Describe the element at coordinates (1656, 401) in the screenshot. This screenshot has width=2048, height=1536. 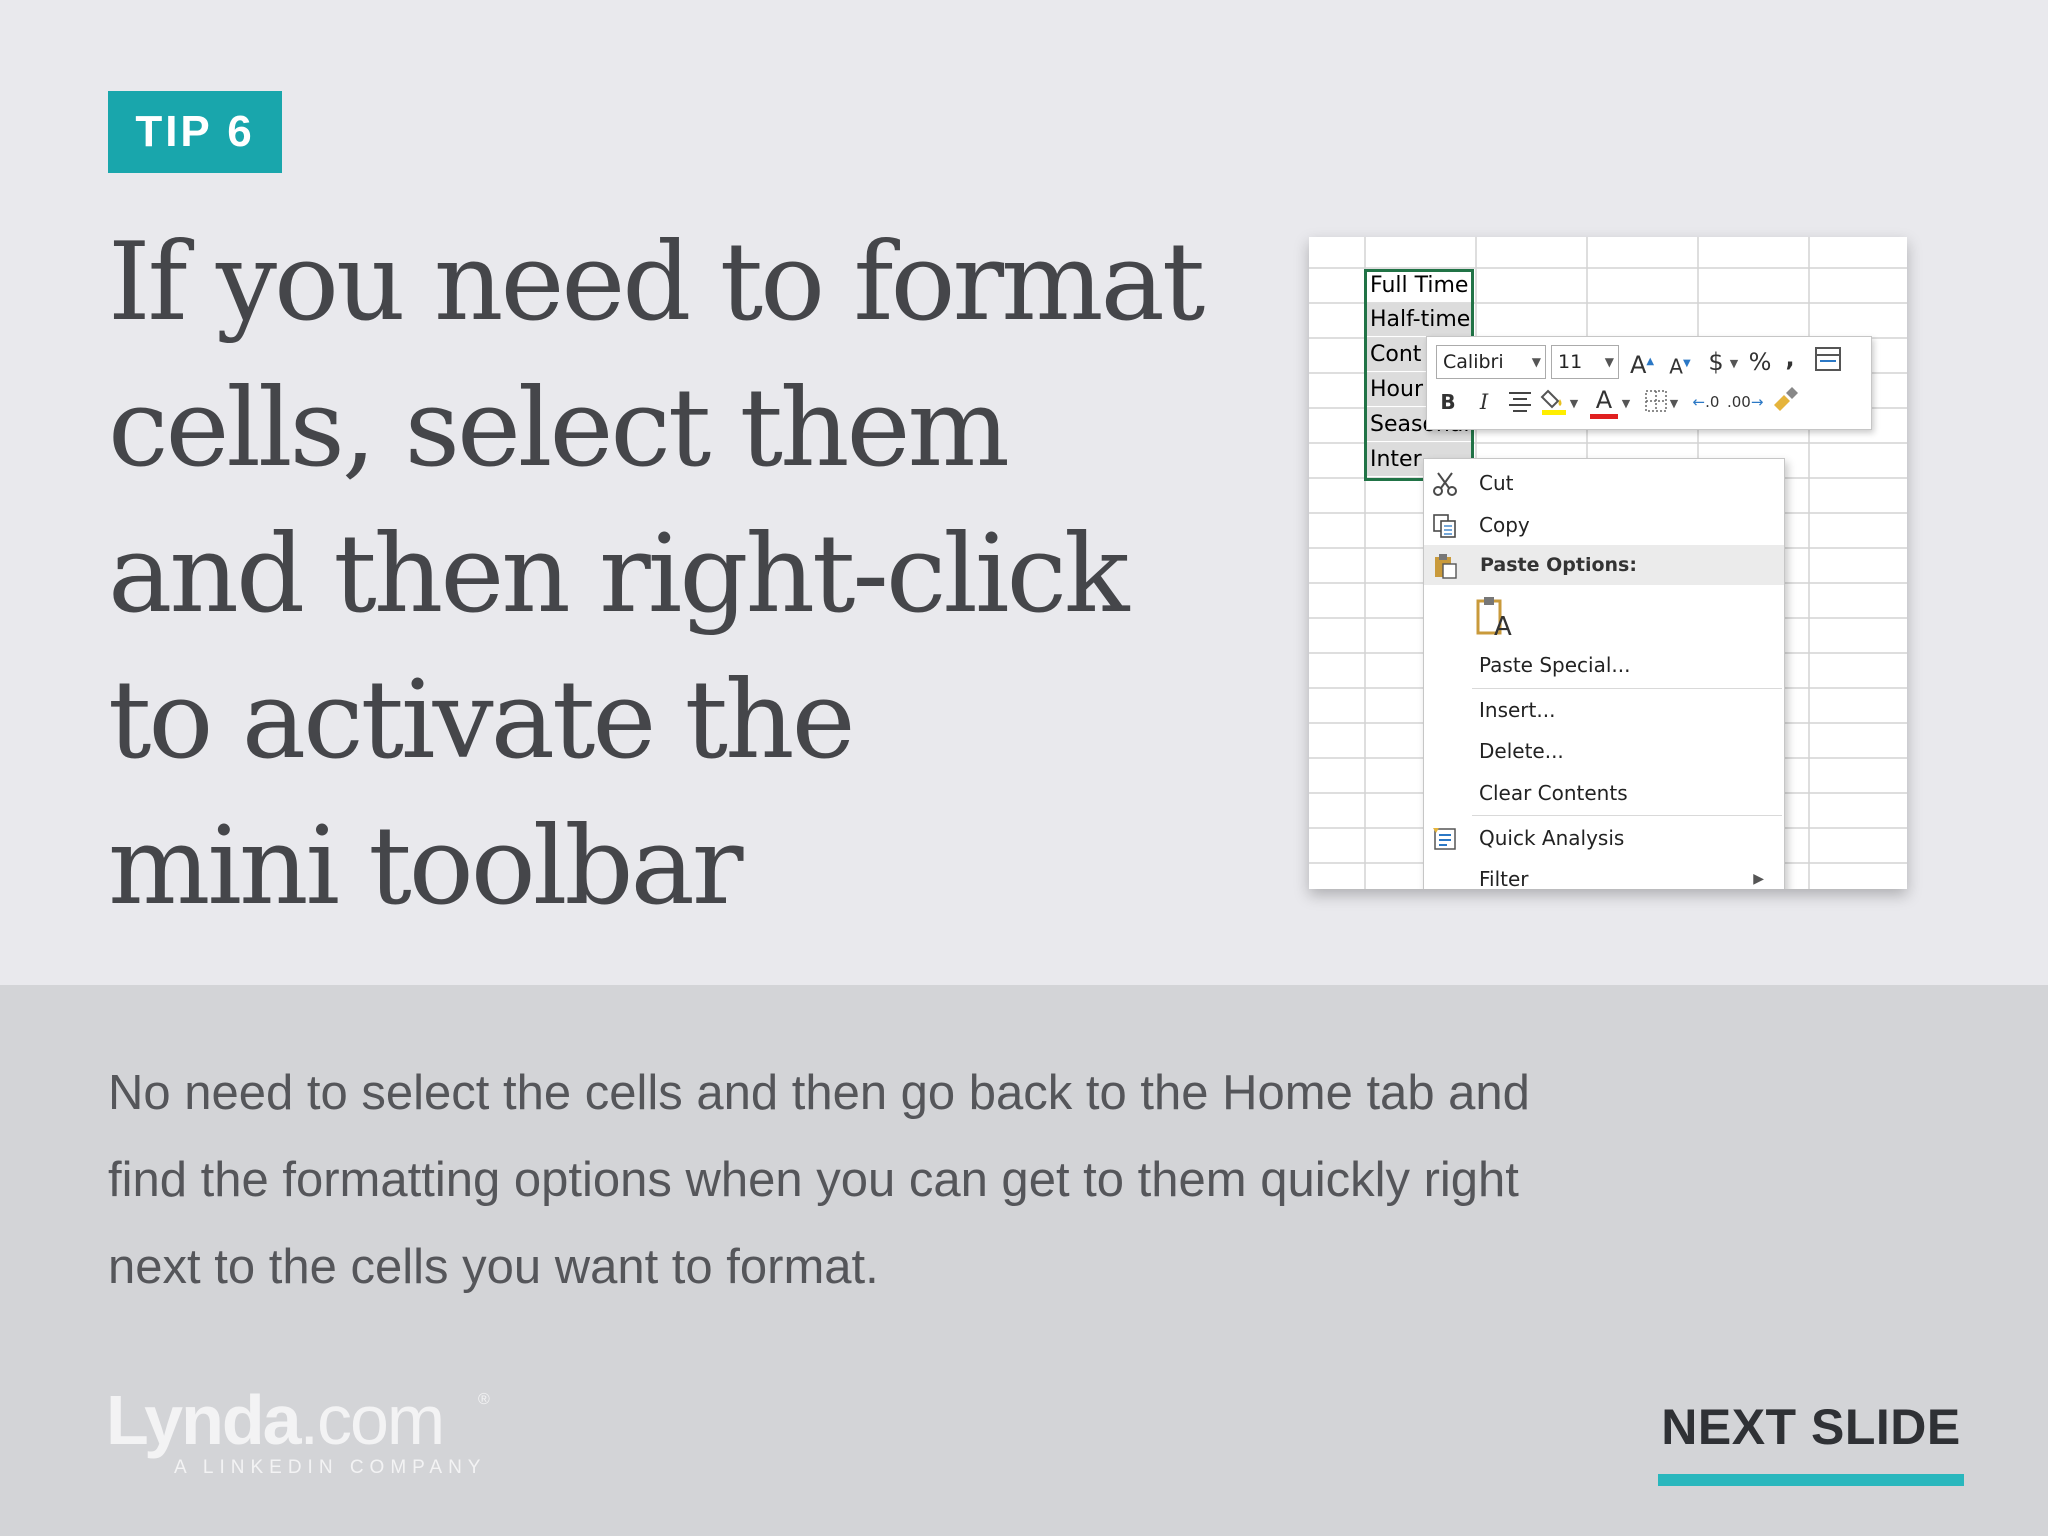
I see `borders-icon` at that location.